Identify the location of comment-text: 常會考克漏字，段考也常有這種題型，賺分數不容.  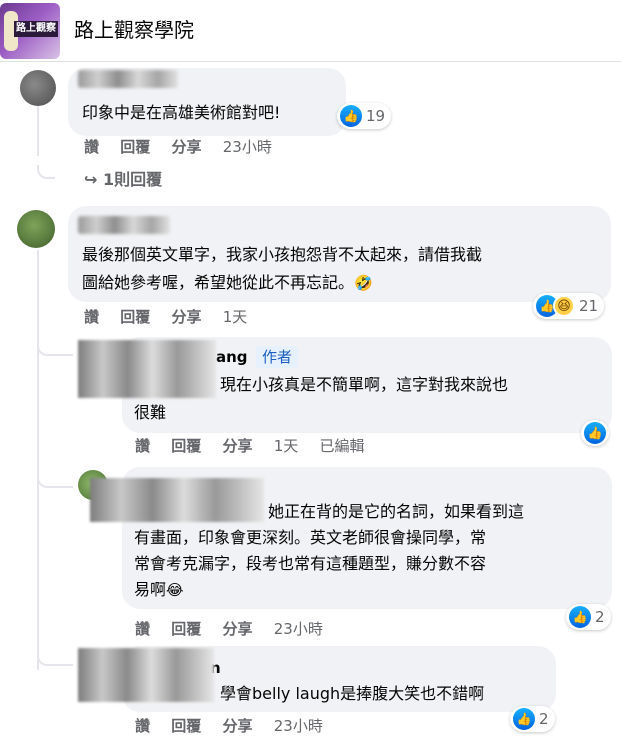
(310, 563).